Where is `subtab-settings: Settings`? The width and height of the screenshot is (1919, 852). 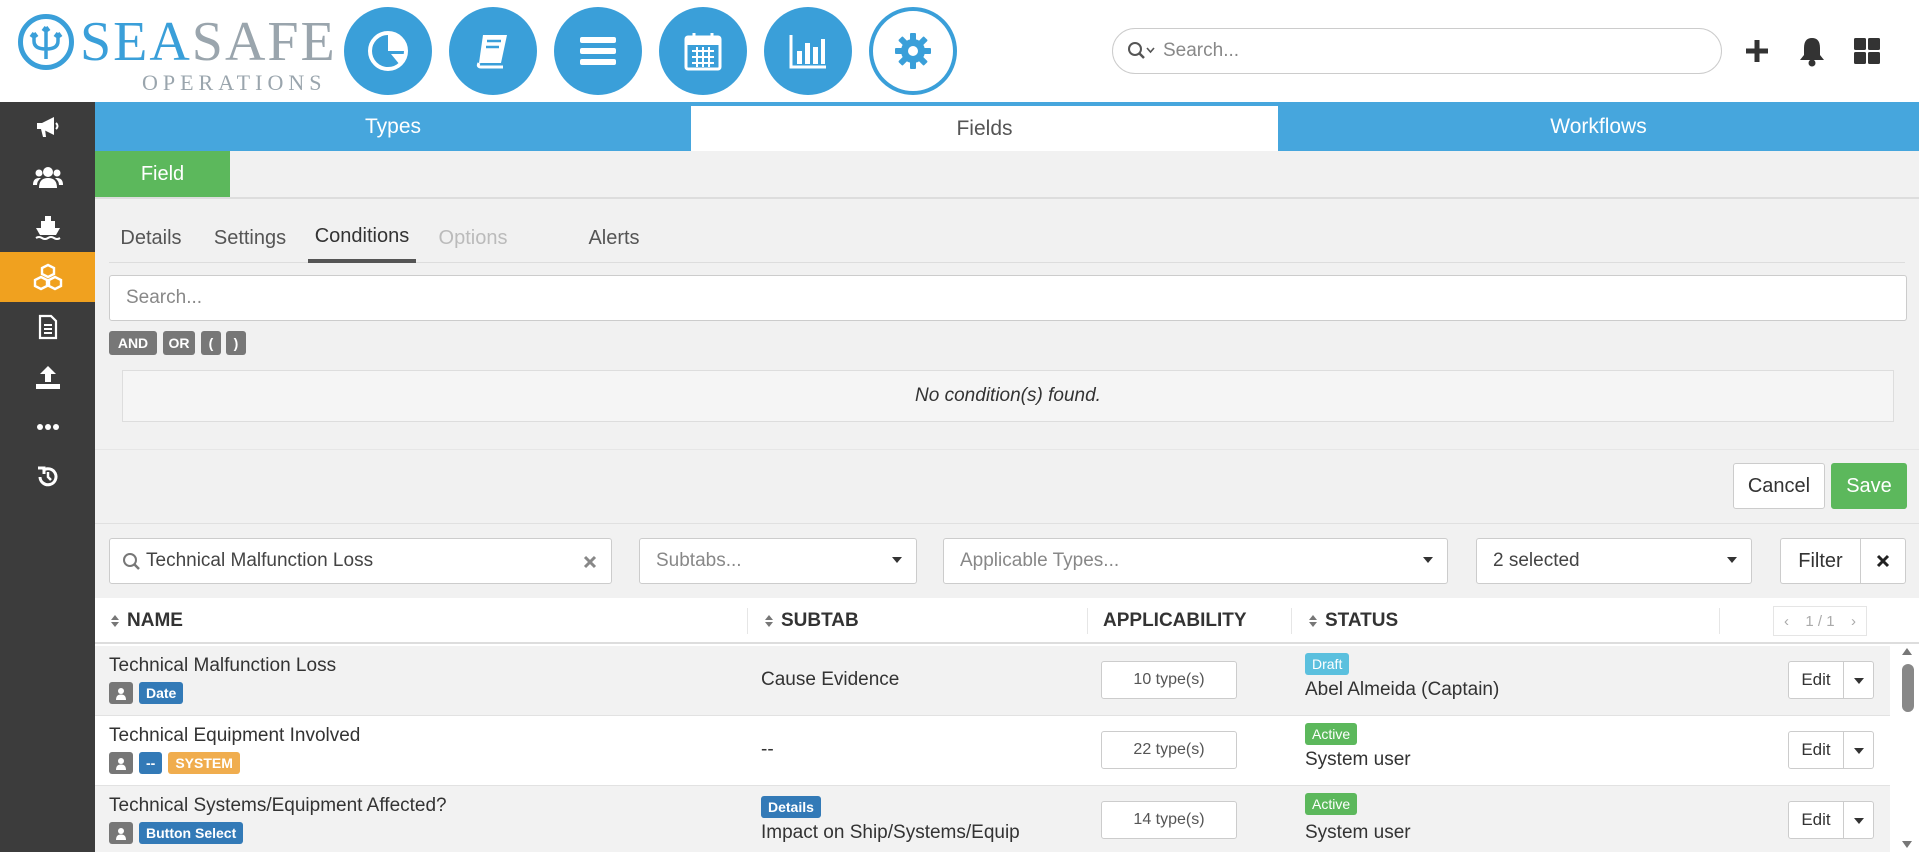
subtab-settings: Settings is located at coordinates (250, 238).